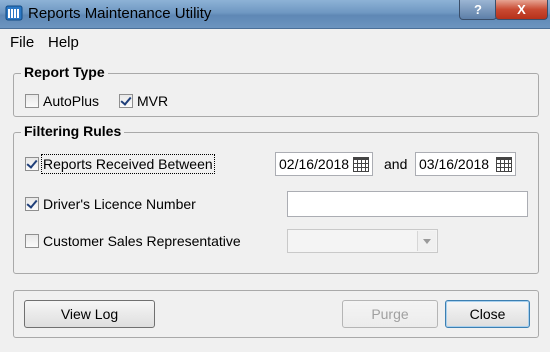 The height and width of the screenshot is (352, 550). What do you see at coordinates (119, 204) in the screenshot?
I see `licence-label: Driver's Licence Number` at bounding box center [119, 204].